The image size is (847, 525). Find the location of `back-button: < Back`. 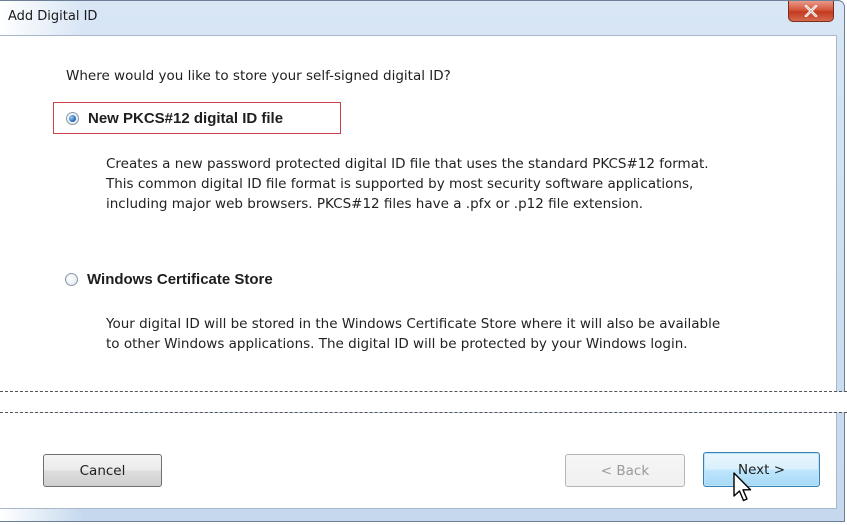

back-button: < Back is located at coordinates (625, 470).